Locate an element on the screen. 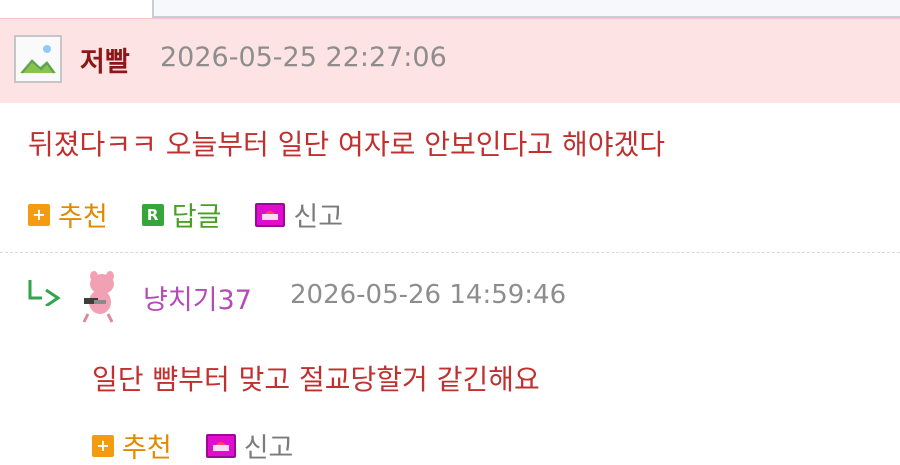 Image resolution: width=900 pixels, height=465 pixels. r-icon: R is located at coordinates (152, 214).